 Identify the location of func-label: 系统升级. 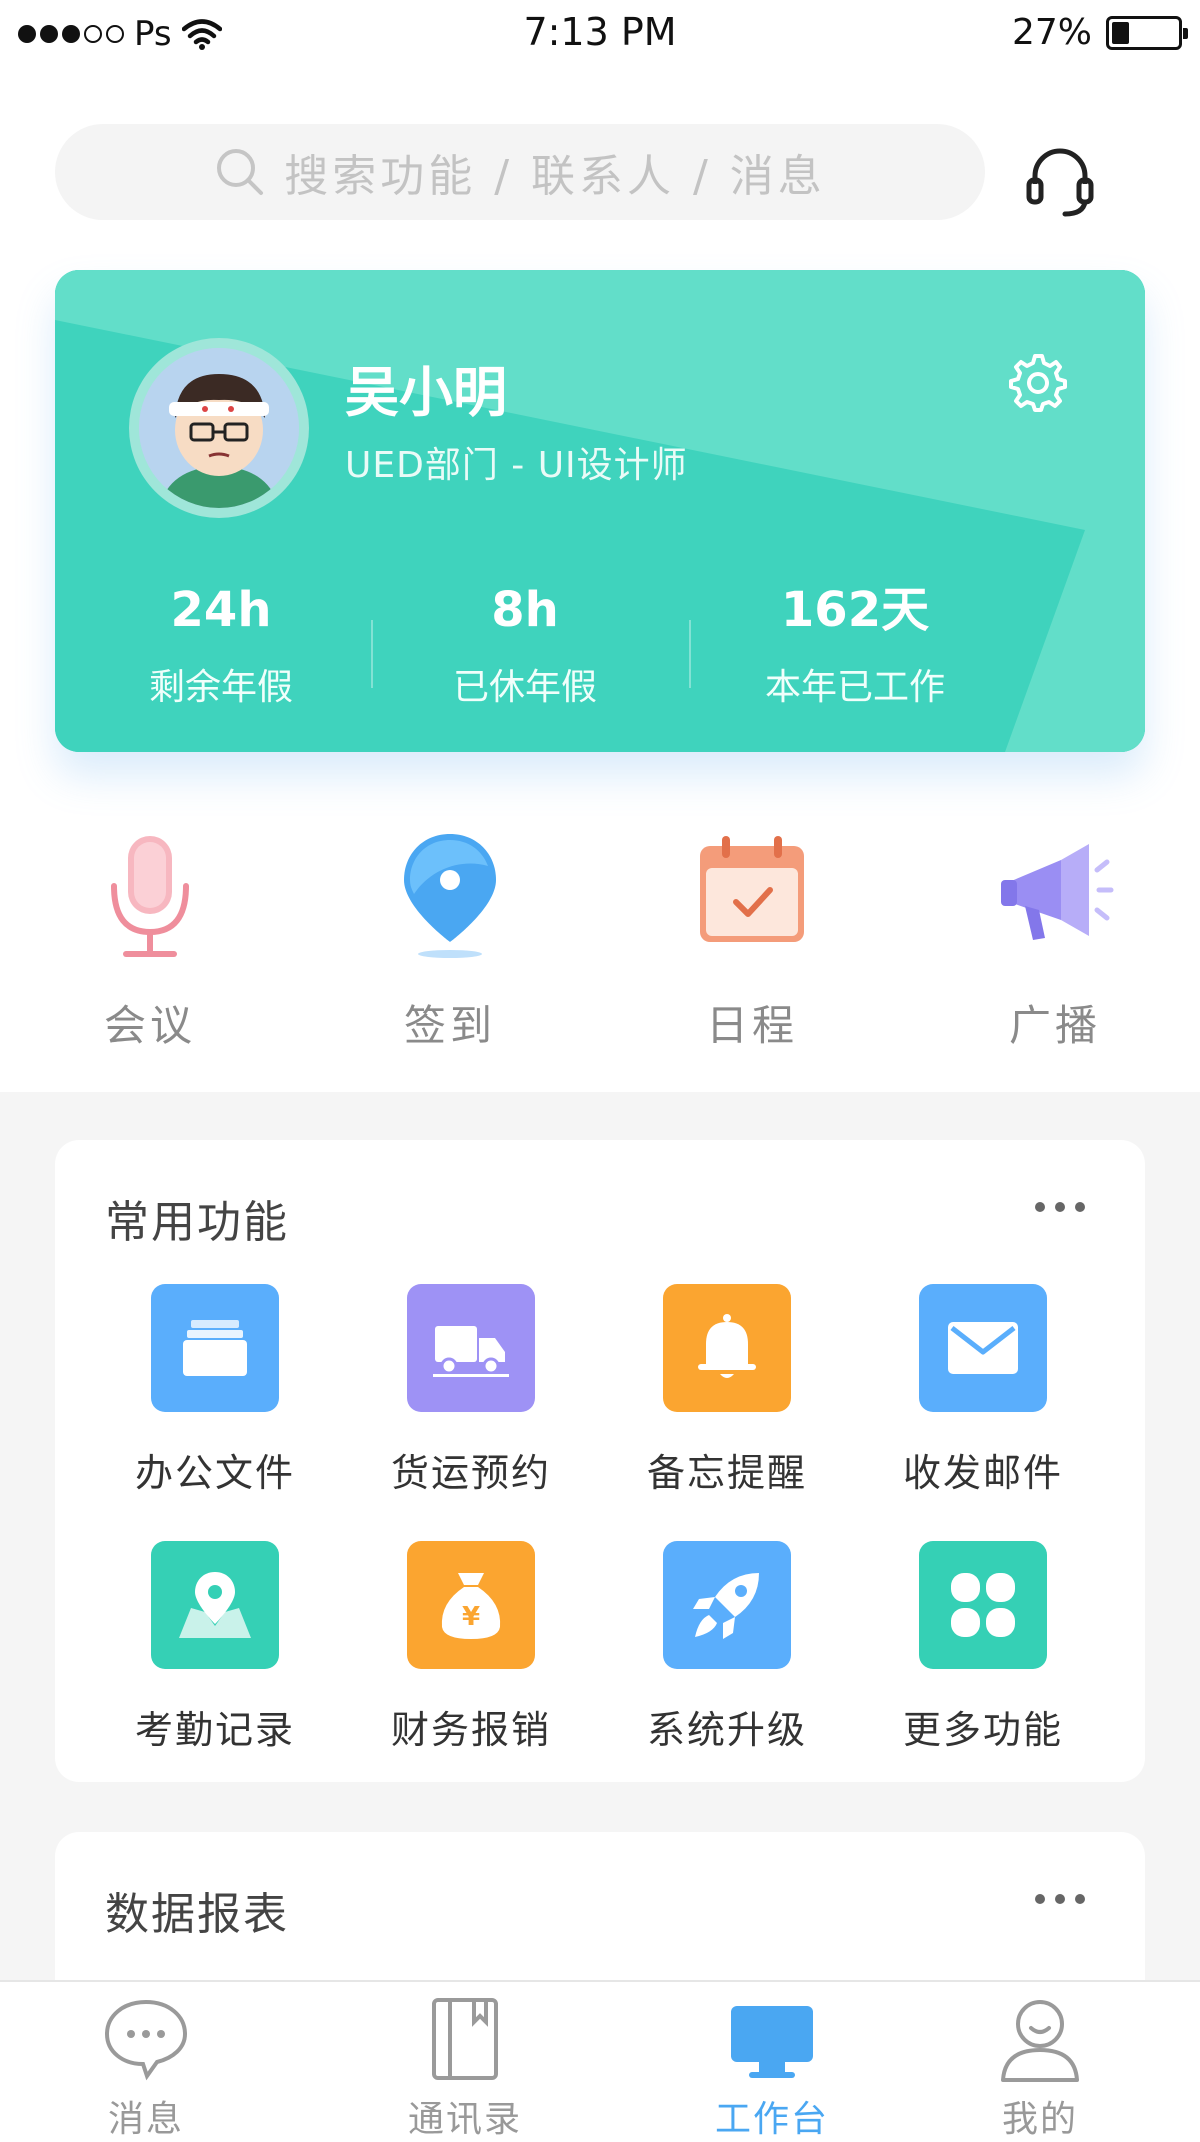
(726, 1730).